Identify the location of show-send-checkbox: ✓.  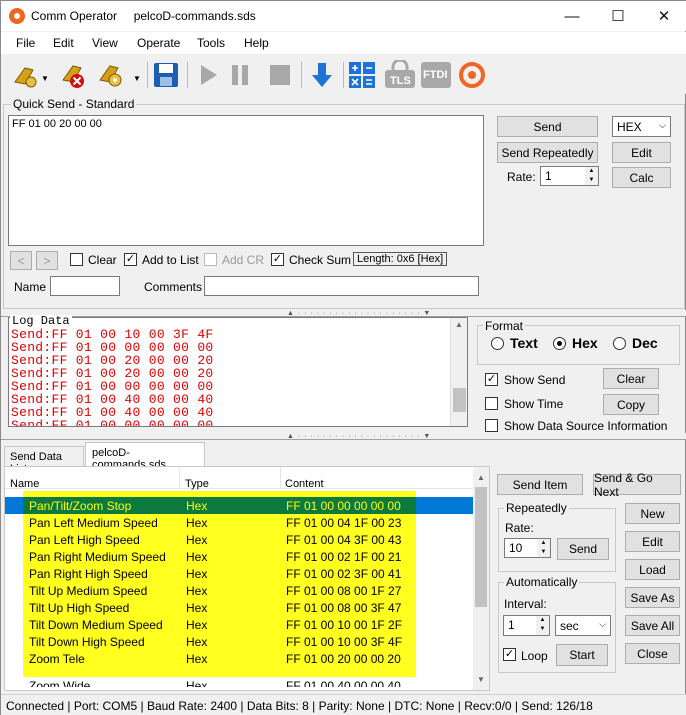
(491, 379).